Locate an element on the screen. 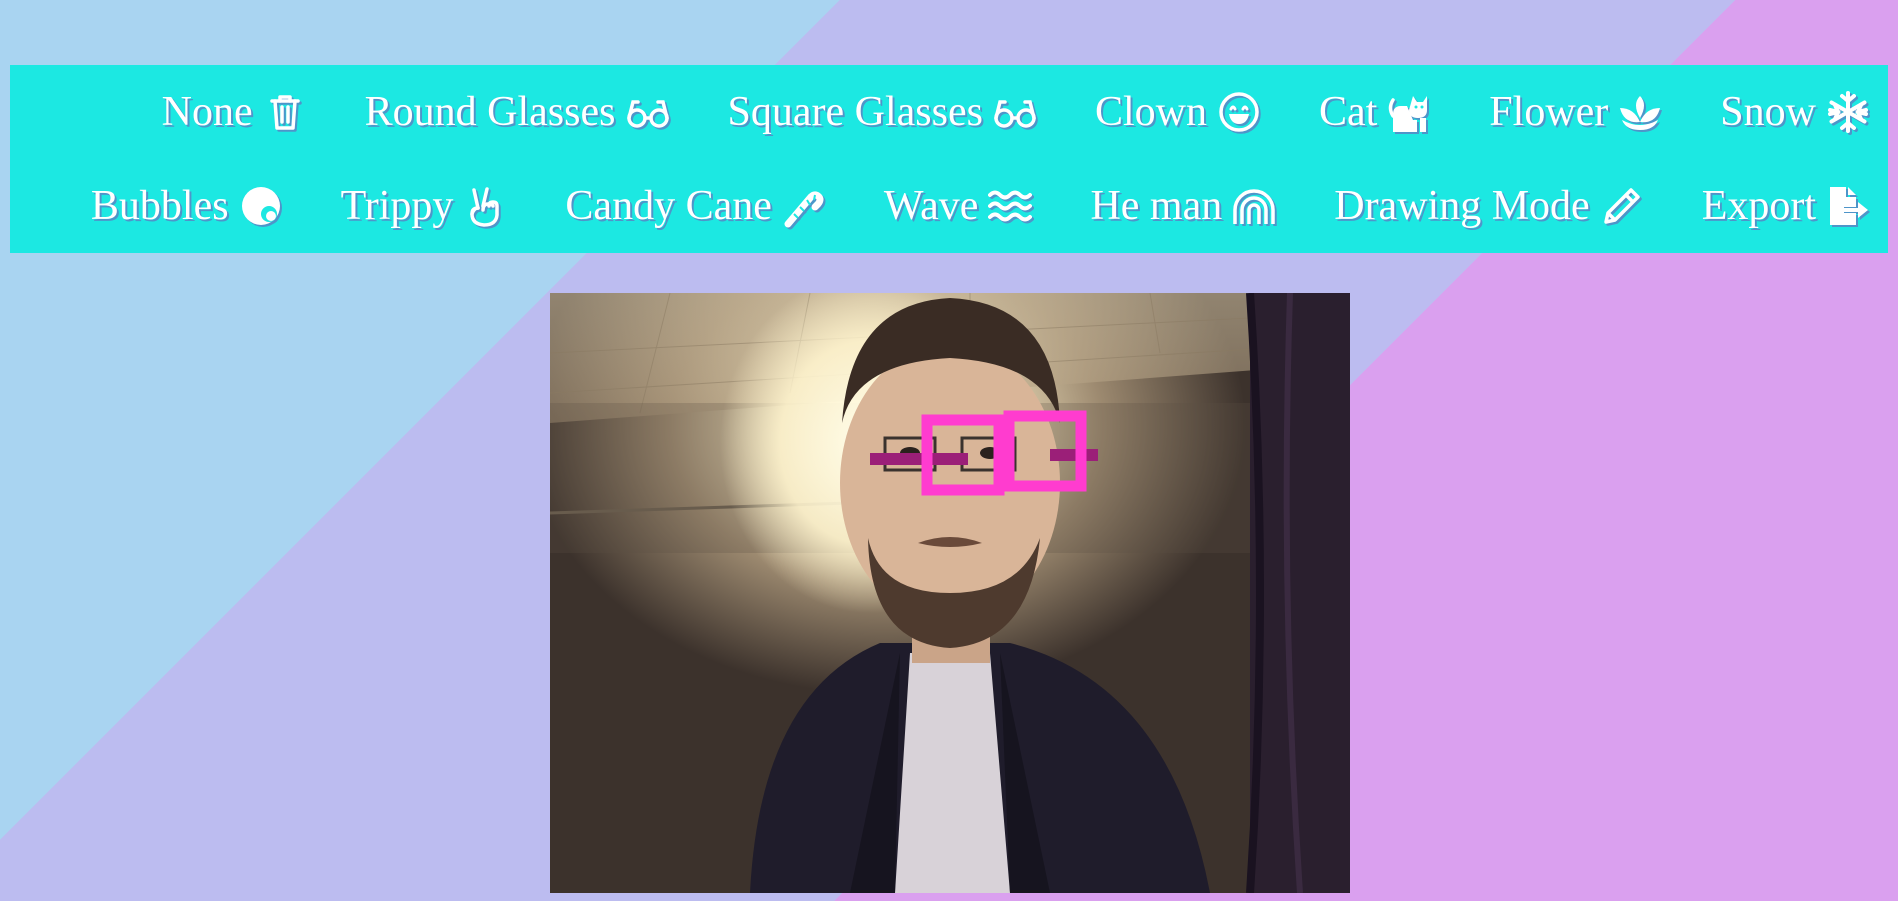 The height and width of the screenshot is (901, 1898). none-button: None is located at coordinates (234, 112).